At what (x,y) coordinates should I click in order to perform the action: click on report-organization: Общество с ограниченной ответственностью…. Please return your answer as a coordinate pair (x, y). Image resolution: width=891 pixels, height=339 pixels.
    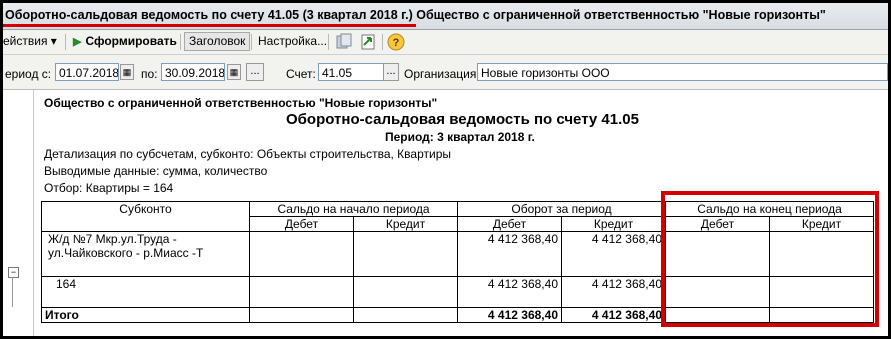
    Looking at the image, I should click on (241, 103).